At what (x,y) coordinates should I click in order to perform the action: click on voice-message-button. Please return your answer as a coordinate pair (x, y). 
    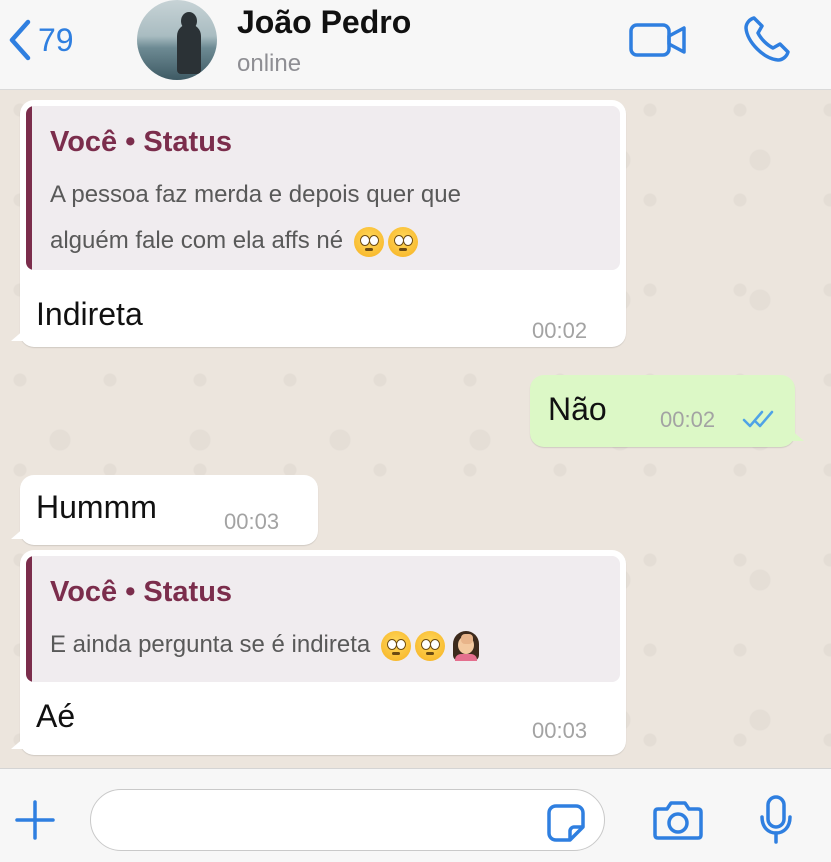
    Looking at the image, I should click on (776, 822).